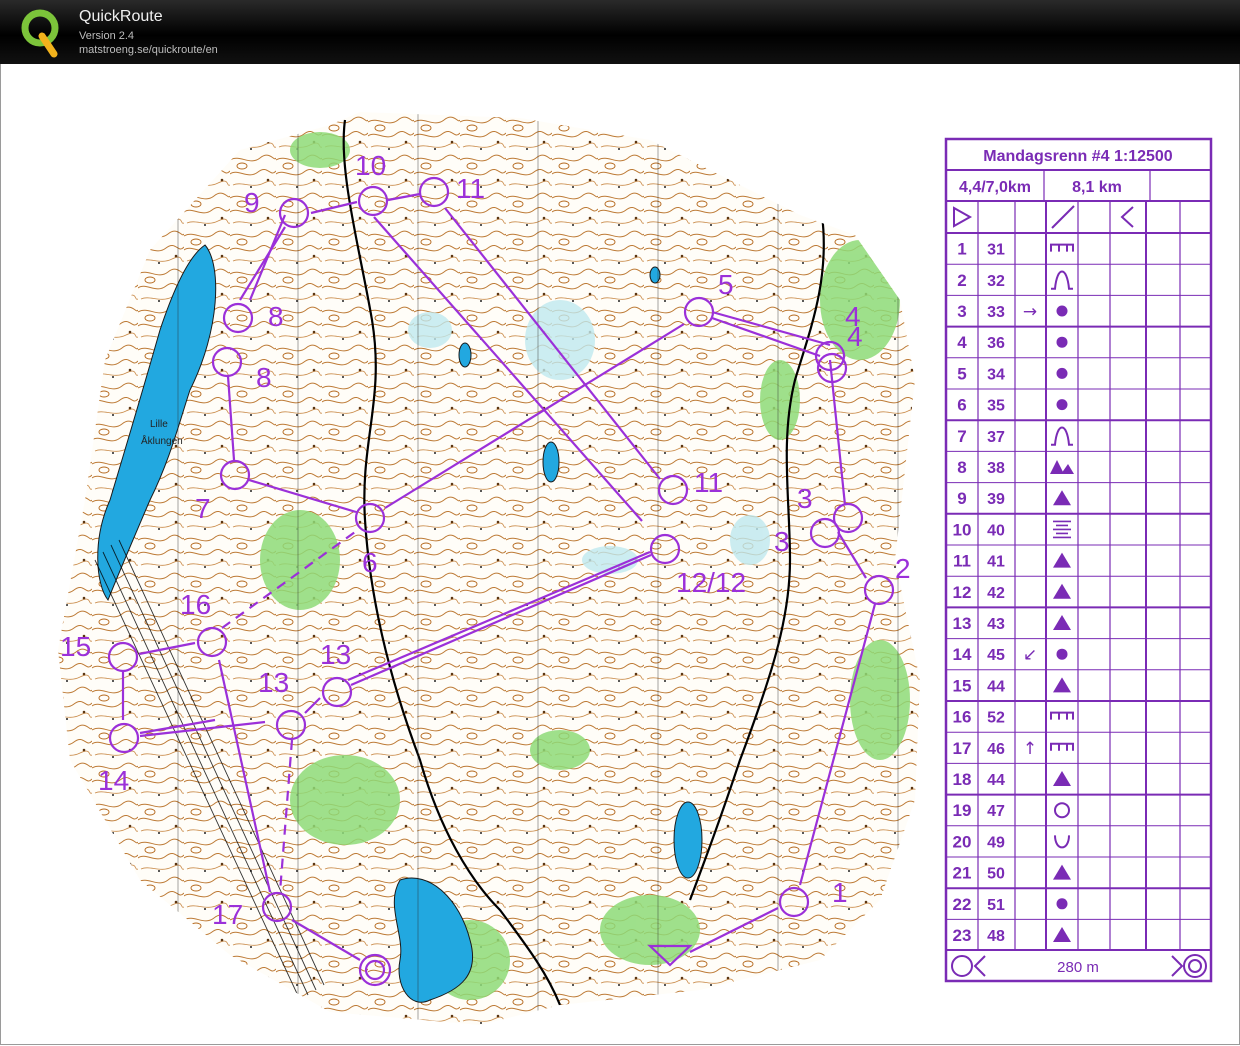 The image size is (1240, 1046). What do you see at coordinates (996, 250) in the screenshot?
I see `row-code: 31` at bounding box center [996, 250].